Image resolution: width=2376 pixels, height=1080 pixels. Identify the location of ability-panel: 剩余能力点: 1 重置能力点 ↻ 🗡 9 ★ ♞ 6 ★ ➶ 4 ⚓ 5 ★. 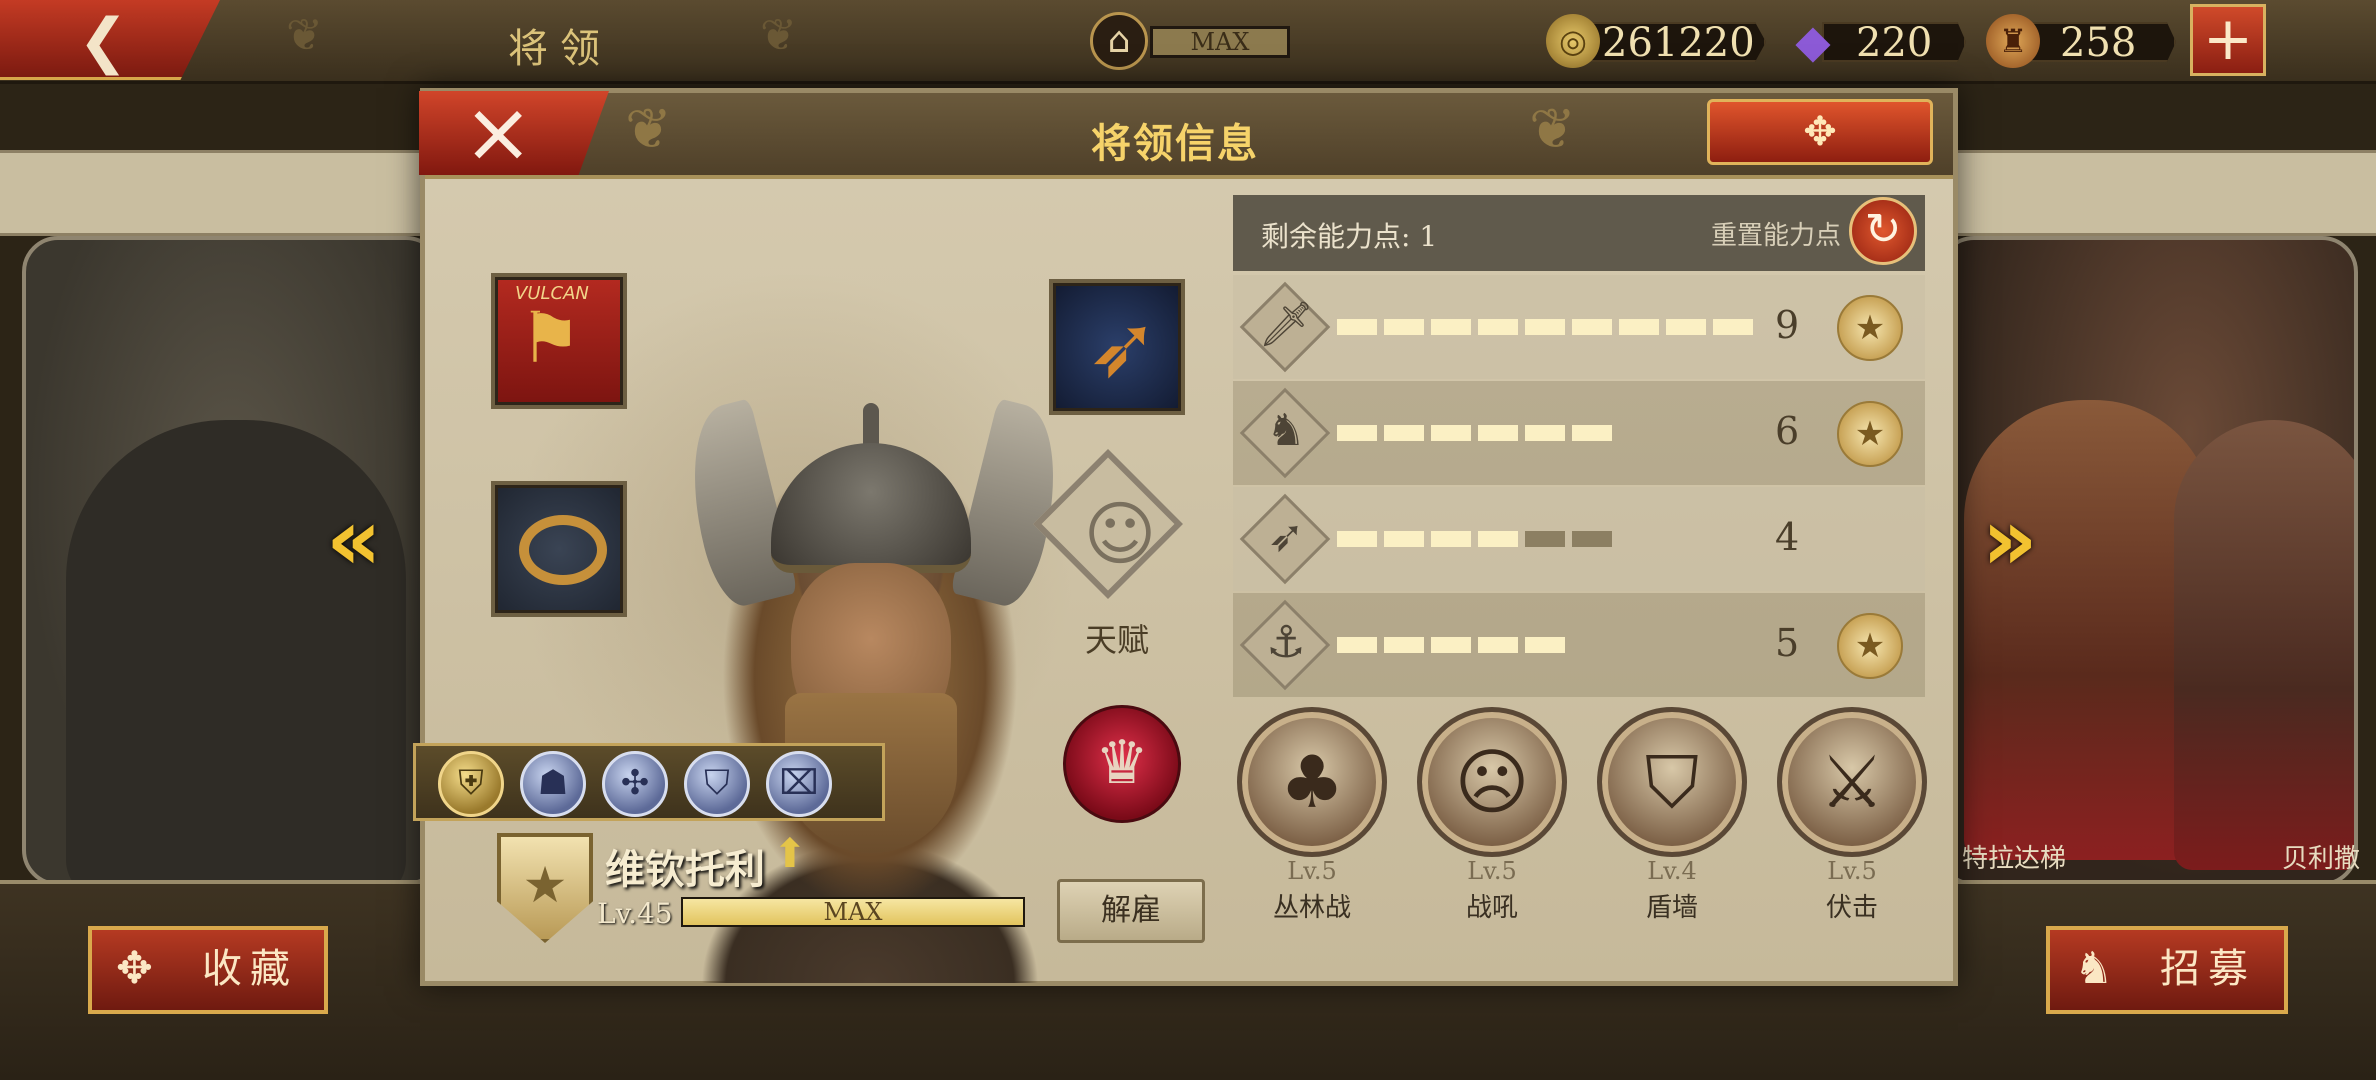
(1579, 446).